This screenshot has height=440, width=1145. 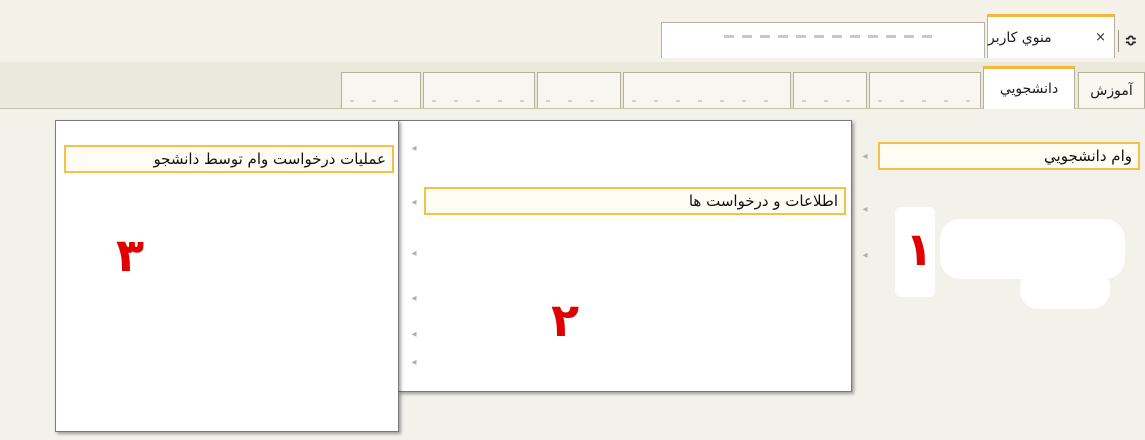 I want to click on window-tab-user-menu: × منوي كاربر, so click(x=1051, y=36).